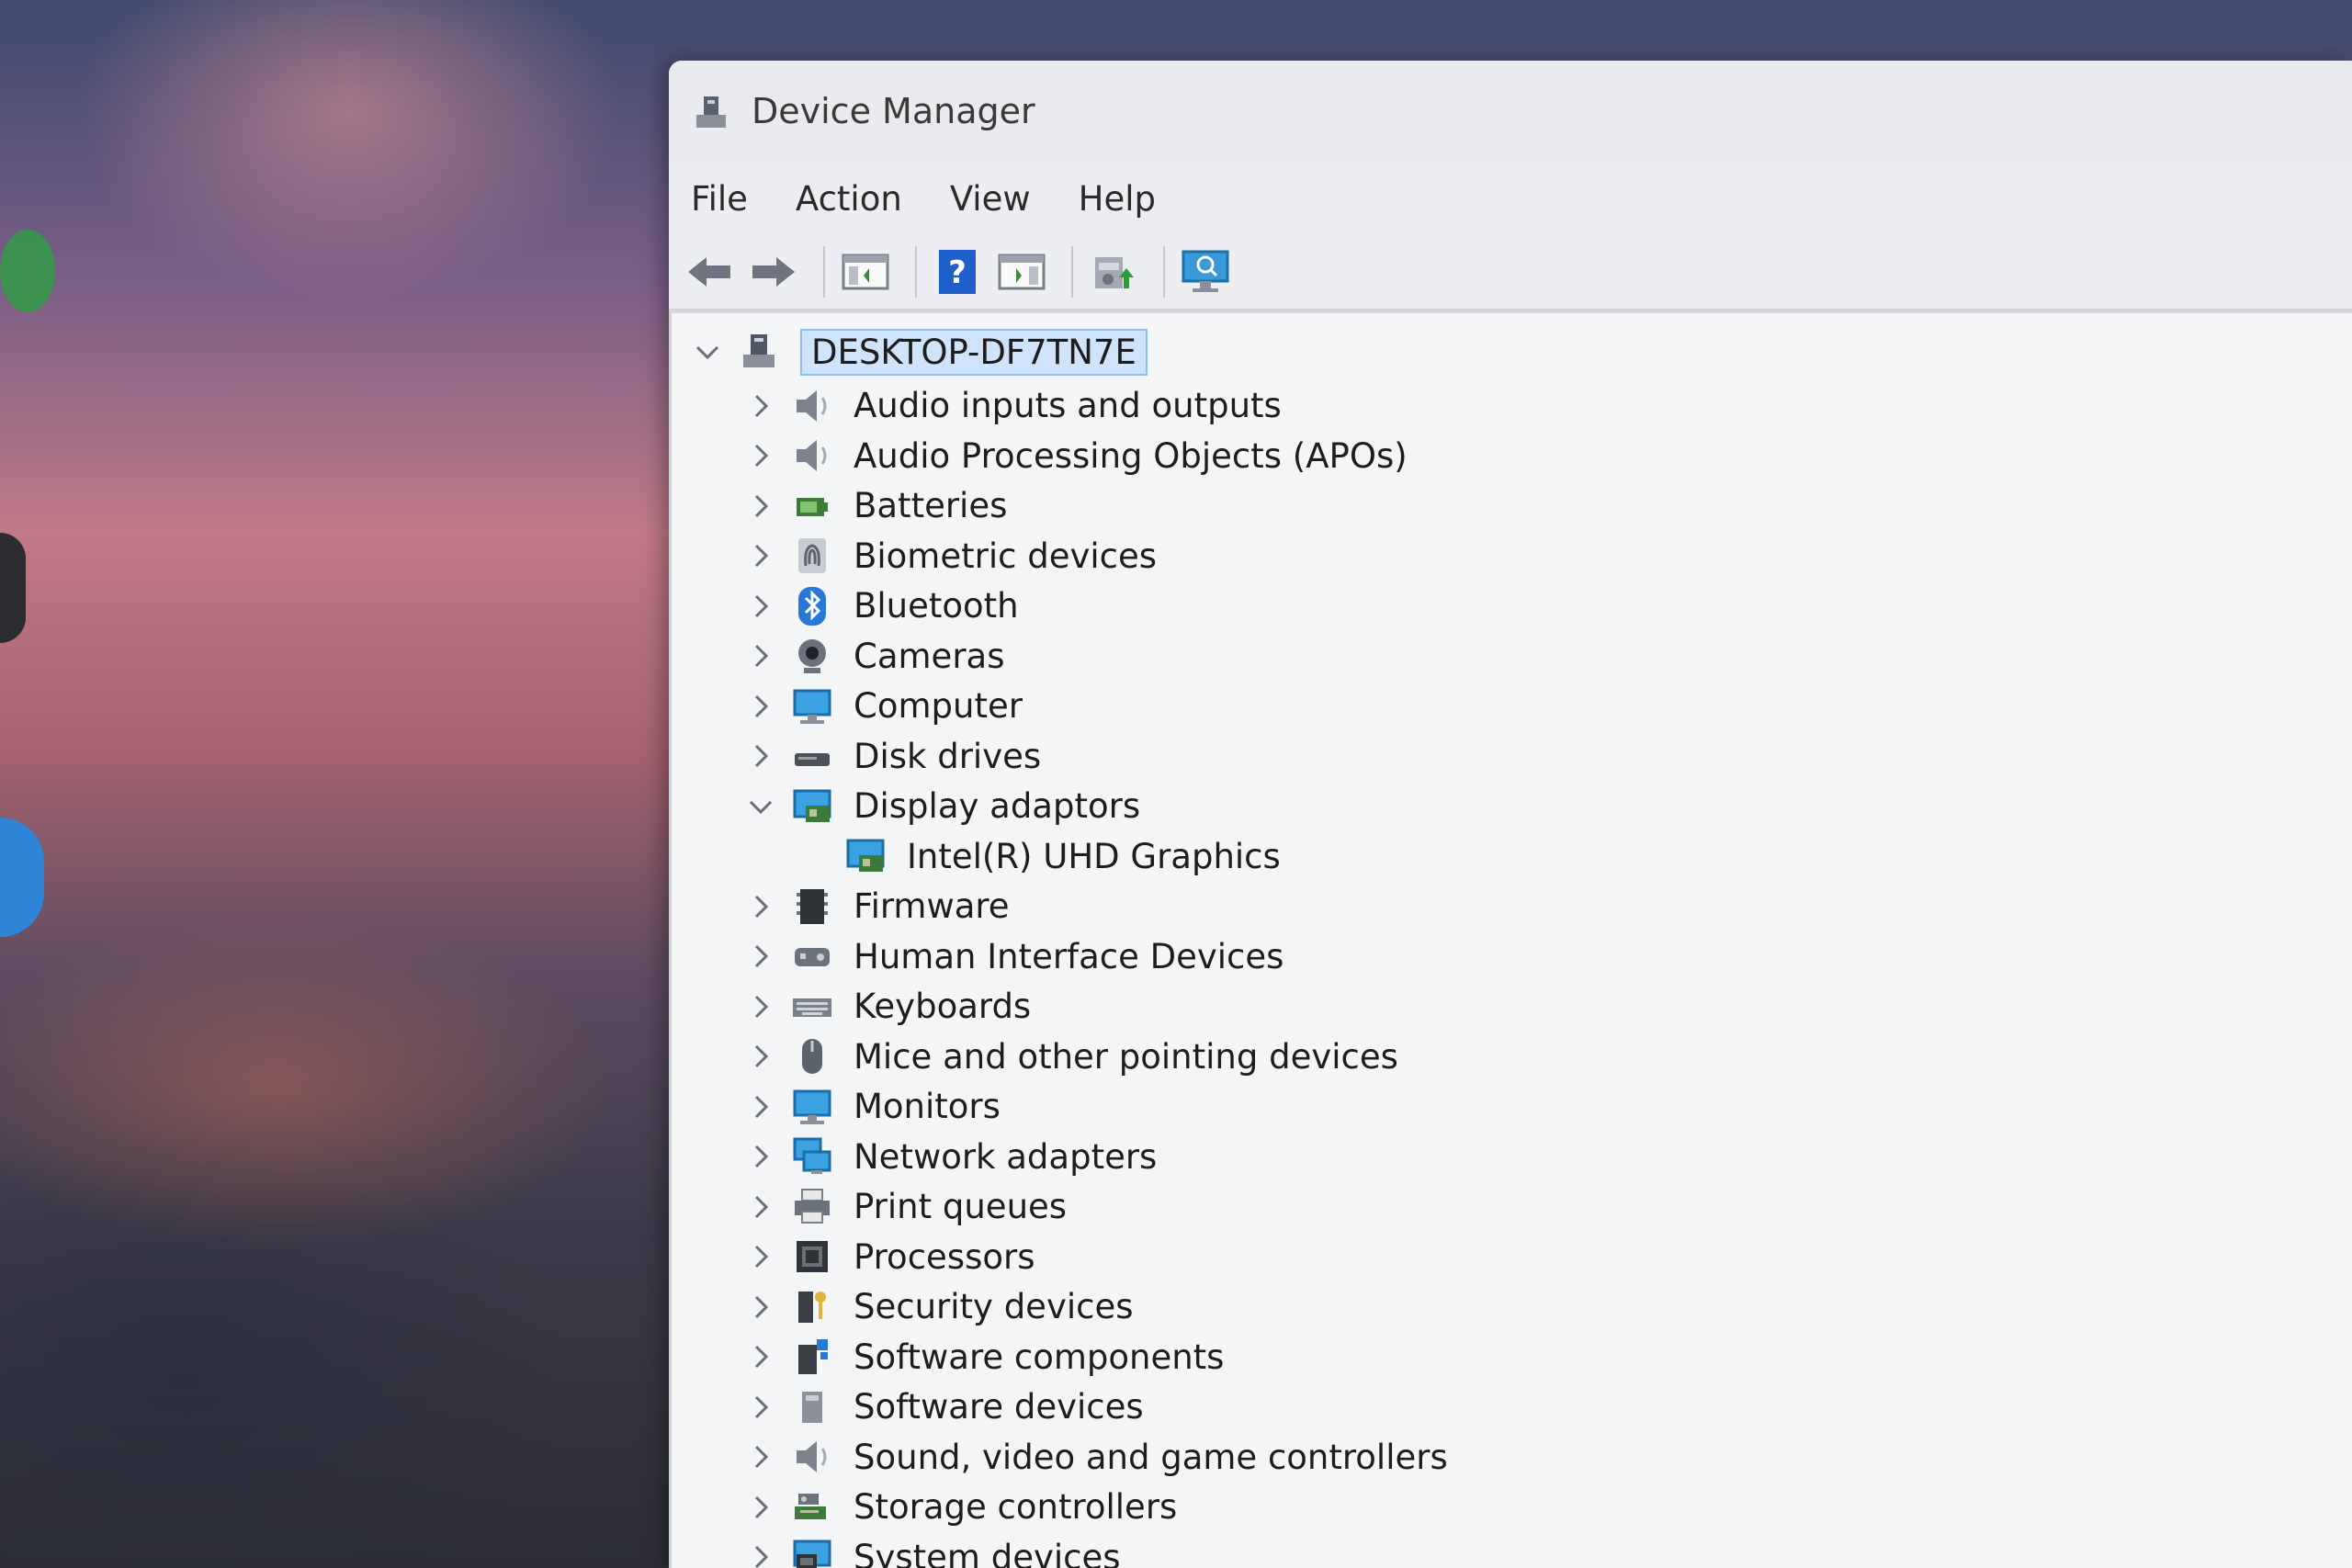  What do you see at coordinates (1069, 956) in the screenshot?
I see `category-label: Human Interface Devices` at bounding box center [1069, 956].